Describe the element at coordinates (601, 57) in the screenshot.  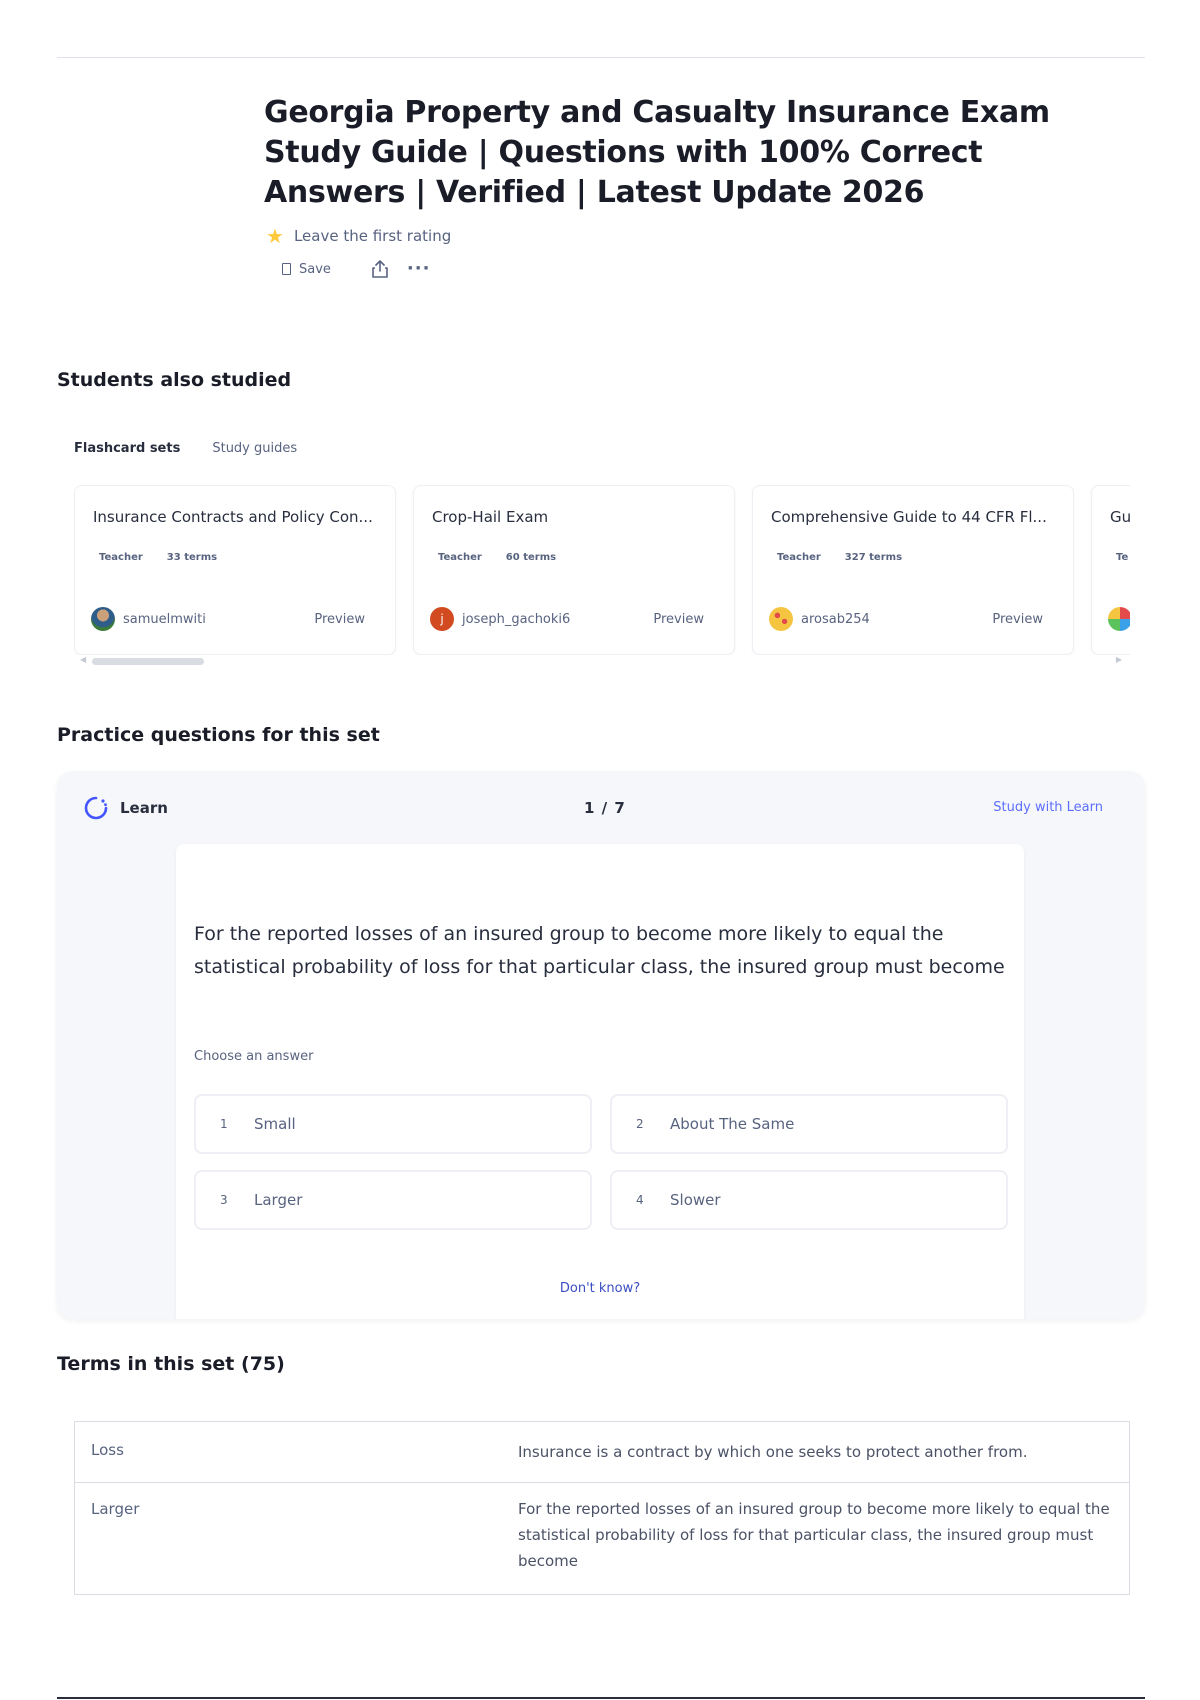
I see `top-divider` at that location.